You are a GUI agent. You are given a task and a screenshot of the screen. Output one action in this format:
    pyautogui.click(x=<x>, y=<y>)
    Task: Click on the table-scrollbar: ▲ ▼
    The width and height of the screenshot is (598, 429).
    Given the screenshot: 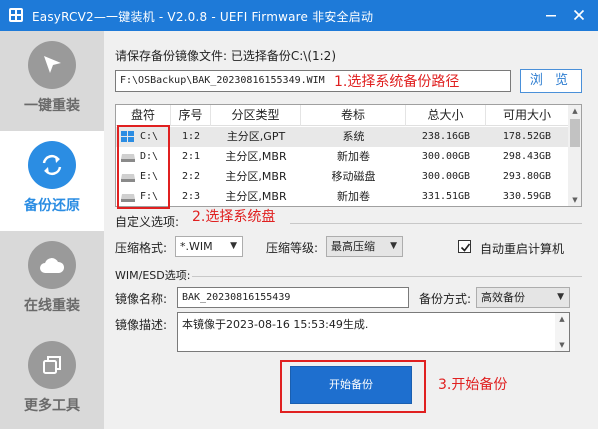 What is the action you would take?
    pyautogui.click(x=574, y=155)
    